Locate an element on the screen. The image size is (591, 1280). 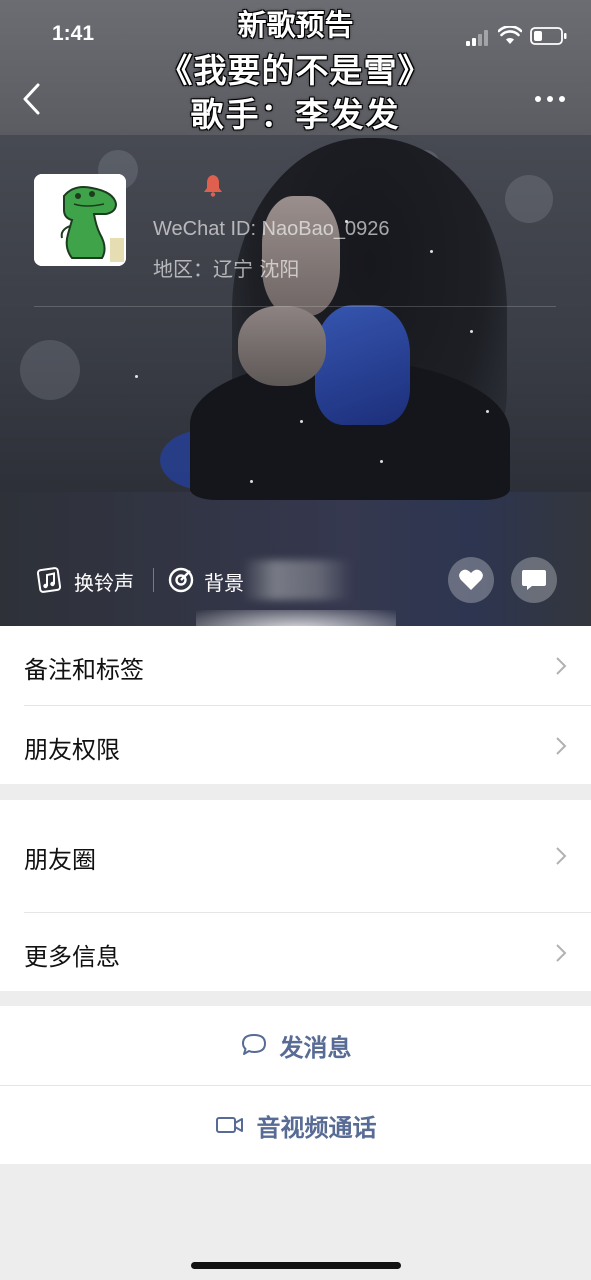
fog-highlight is located at coordinates (296, 618).